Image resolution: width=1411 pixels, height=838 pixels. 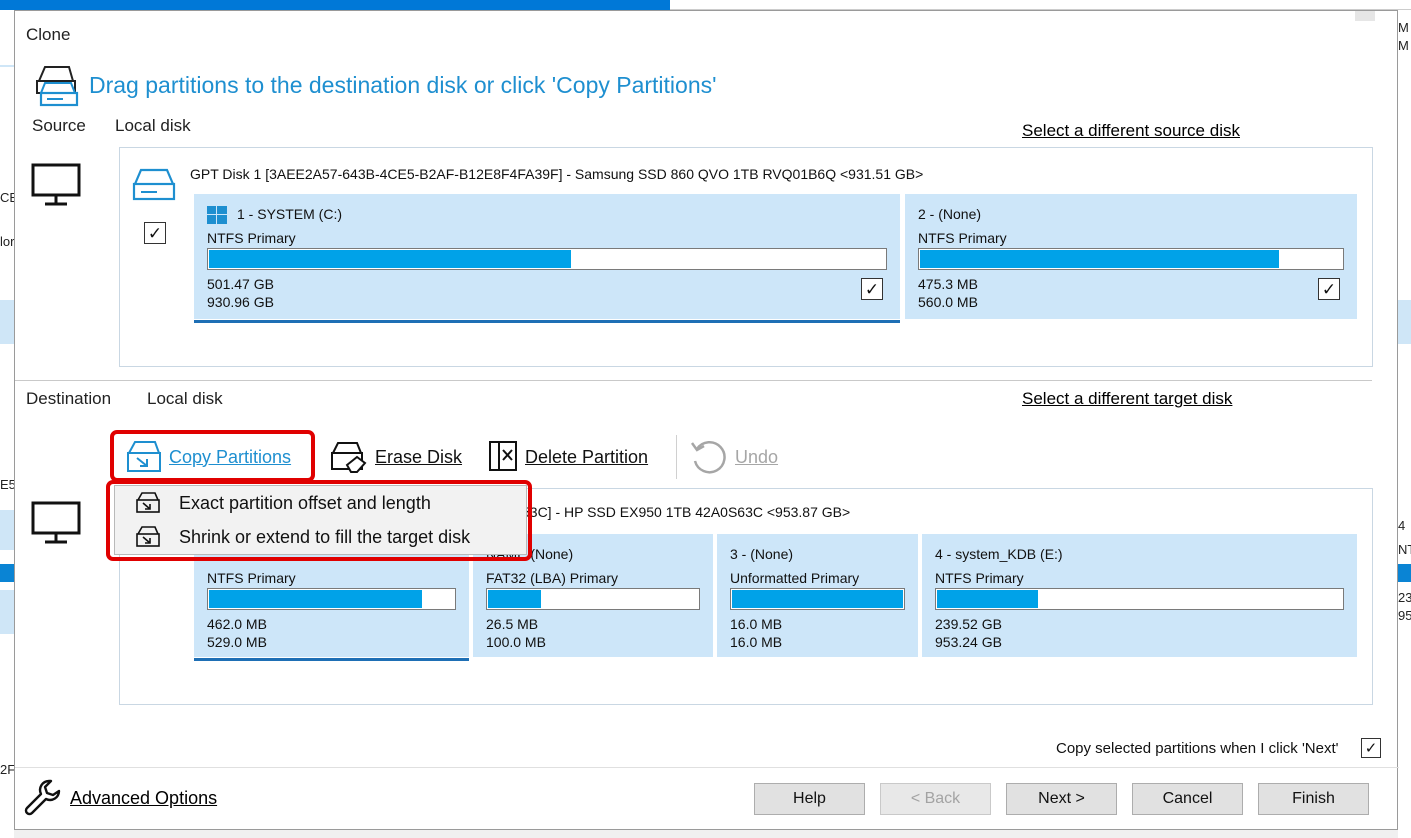 What do you see at coordinates (7, 241) in the screenshot?
I see `background-text-fragment: lor` at bounding box center [7, 241].